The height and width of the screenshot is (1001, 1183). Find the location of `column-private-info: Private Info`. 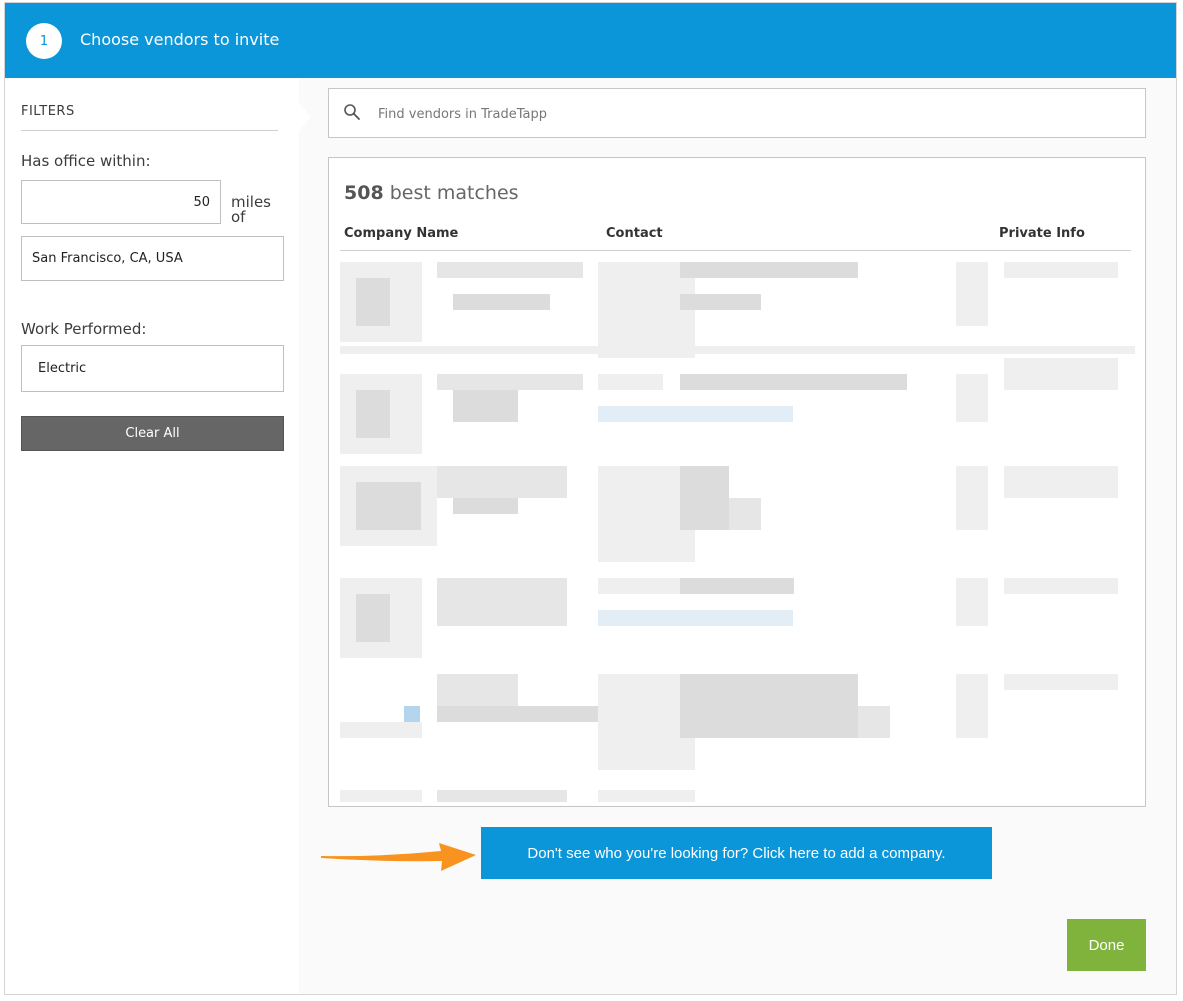

column-private-info: Private Info is located at coordinates (1042, 233).